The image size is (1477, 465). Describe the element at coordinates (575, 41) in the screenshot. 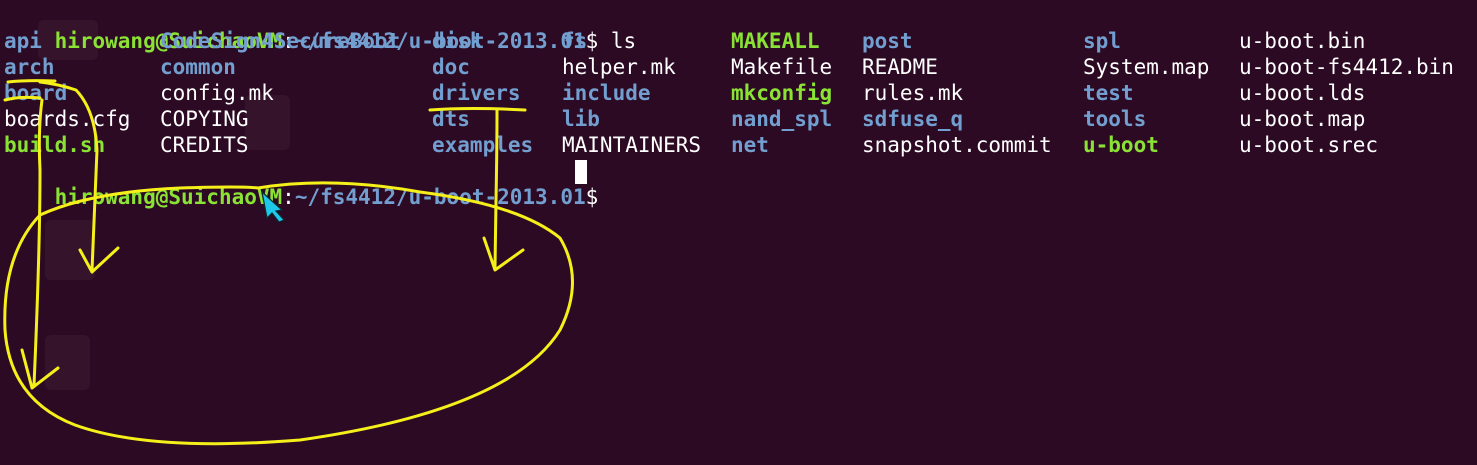

I see `ls-entry: fs` at that location.